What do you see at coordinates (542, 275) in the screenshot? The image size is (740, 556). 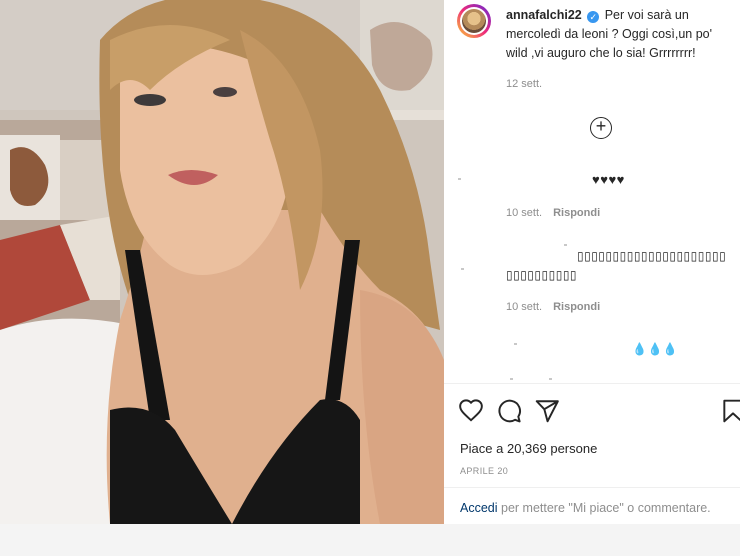 I see `comment-text-continued: ▯▯▯▯▯▯▯▯▯▯` at bounding box center [542, 275].